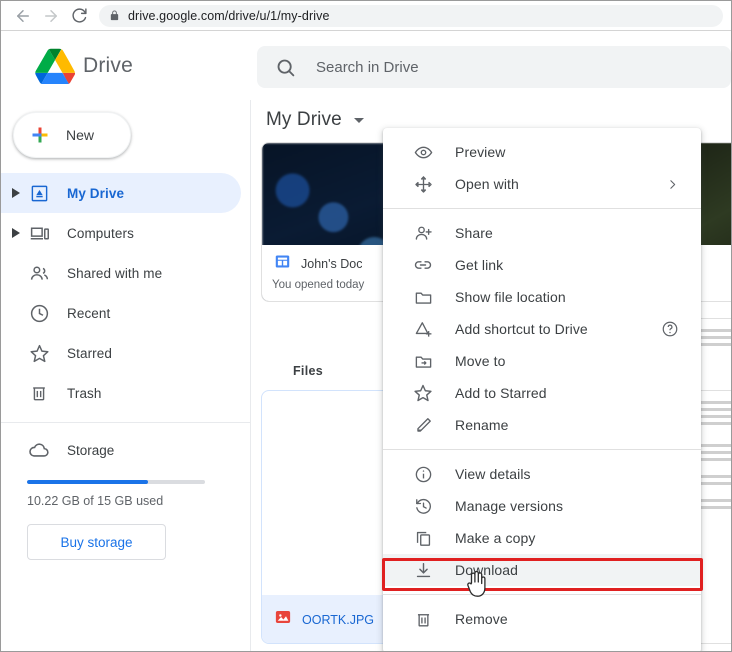 The height and width of the screenshot is (652, 732). What do you see at coordinates (423, 570) in the screenshot?
I see `download-icon` at bounding box center [423, 570].